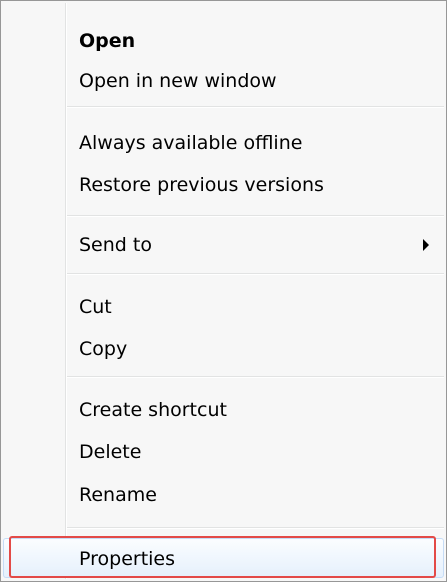 Image resolution: width=447 pixels, height=582 pixels. I want to click on menu-item-label: Copy, so click(103, 349).